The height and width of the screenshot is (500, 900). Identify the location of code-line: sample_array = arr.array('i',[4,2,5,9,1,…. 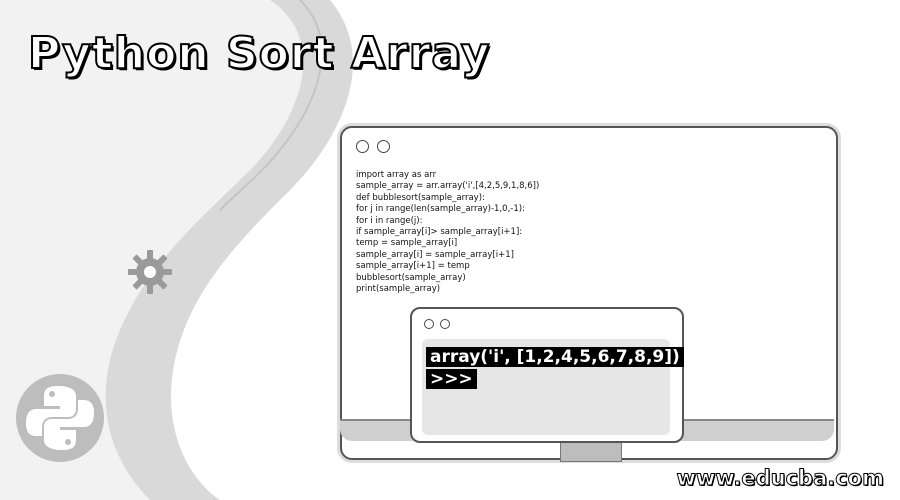
(448, 186).